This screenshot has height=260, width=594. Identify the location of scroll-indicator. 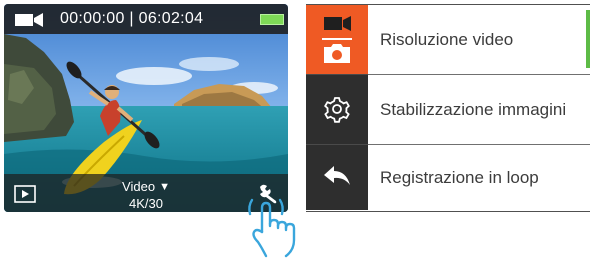
(588, 39).